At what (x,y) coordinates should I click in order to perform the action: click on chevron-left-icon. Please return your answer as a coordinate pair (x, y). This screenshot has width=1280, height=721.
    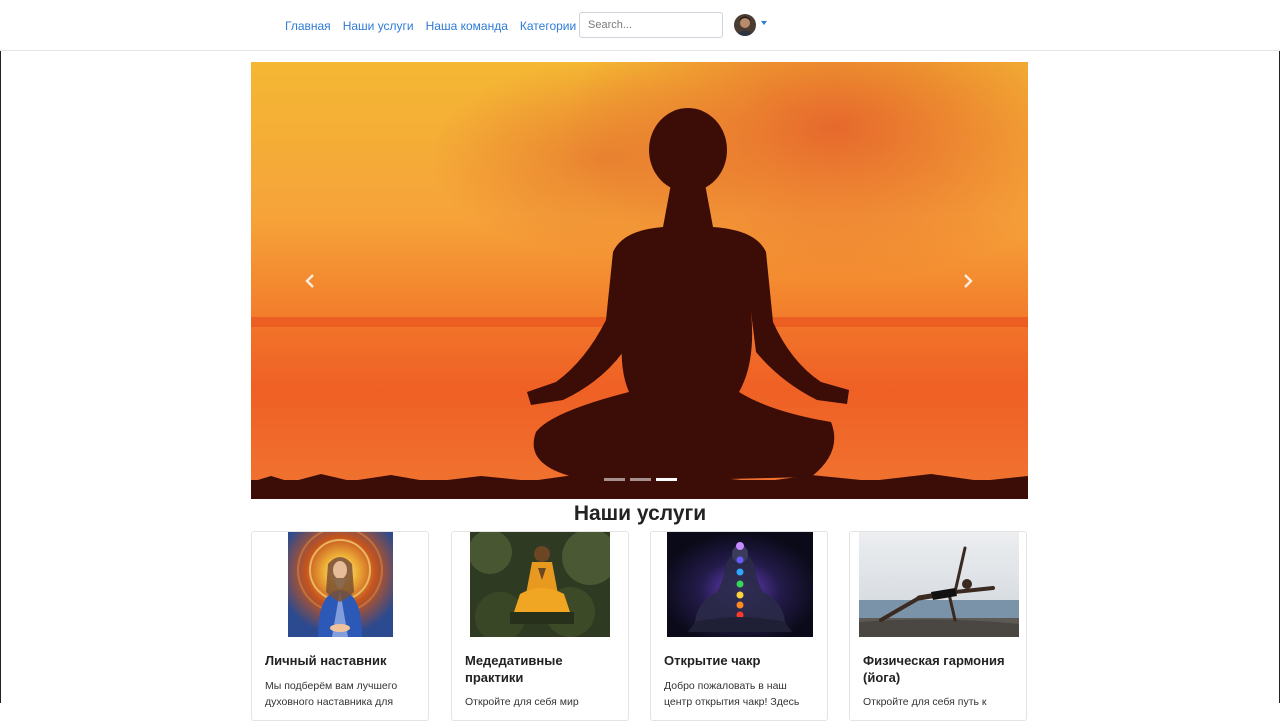
    Looking at the image, I should click on (309, 281).